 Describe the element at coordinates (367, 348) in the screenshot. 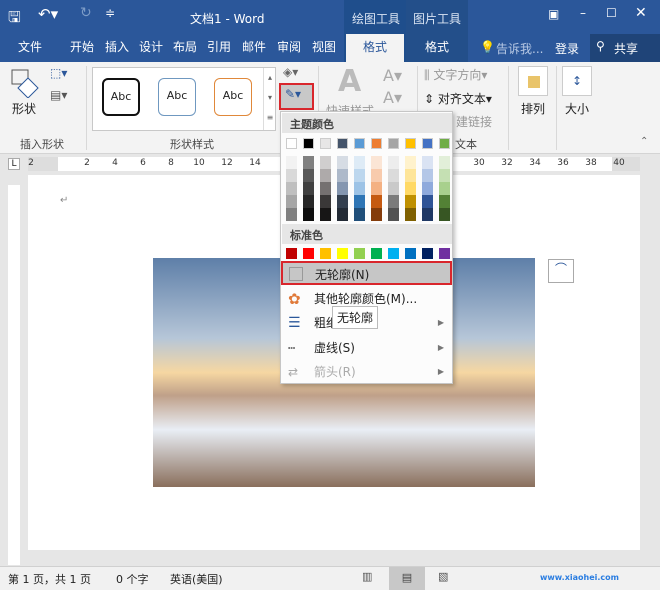

I see `dashes-item: ┅ 虚线(S) ▶` at that location.